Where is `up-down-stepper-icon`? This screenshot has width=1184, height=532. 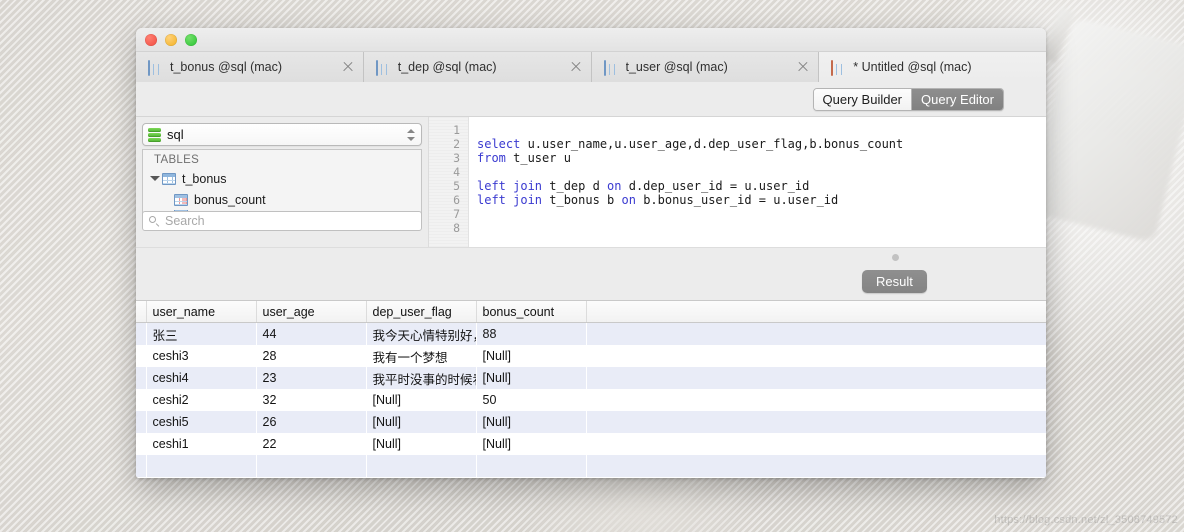
up-down-stepper-icon is located at coordinates (411, 135).